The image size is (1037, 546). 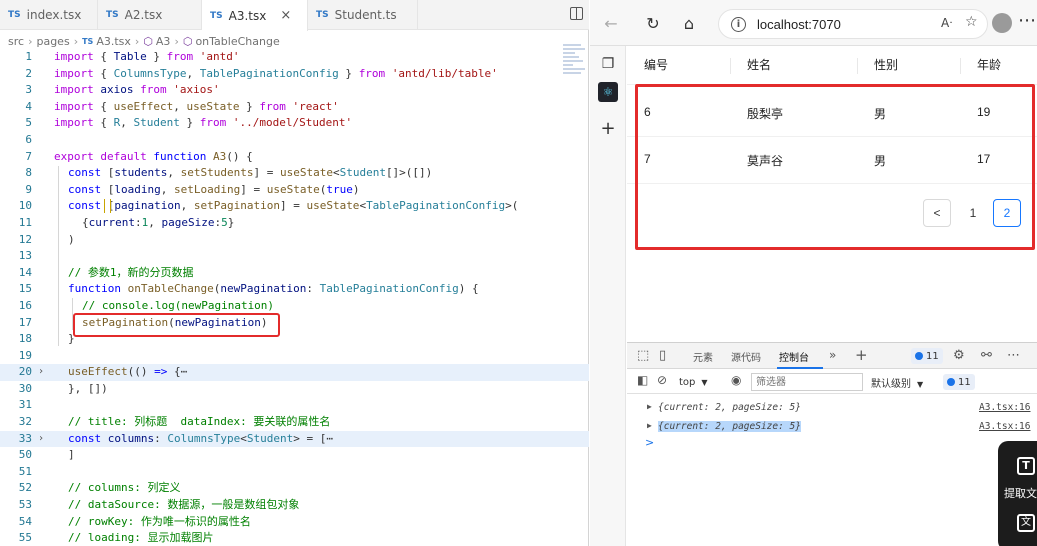 I want to click on split-editor-icon, so click(x=576, y=13).